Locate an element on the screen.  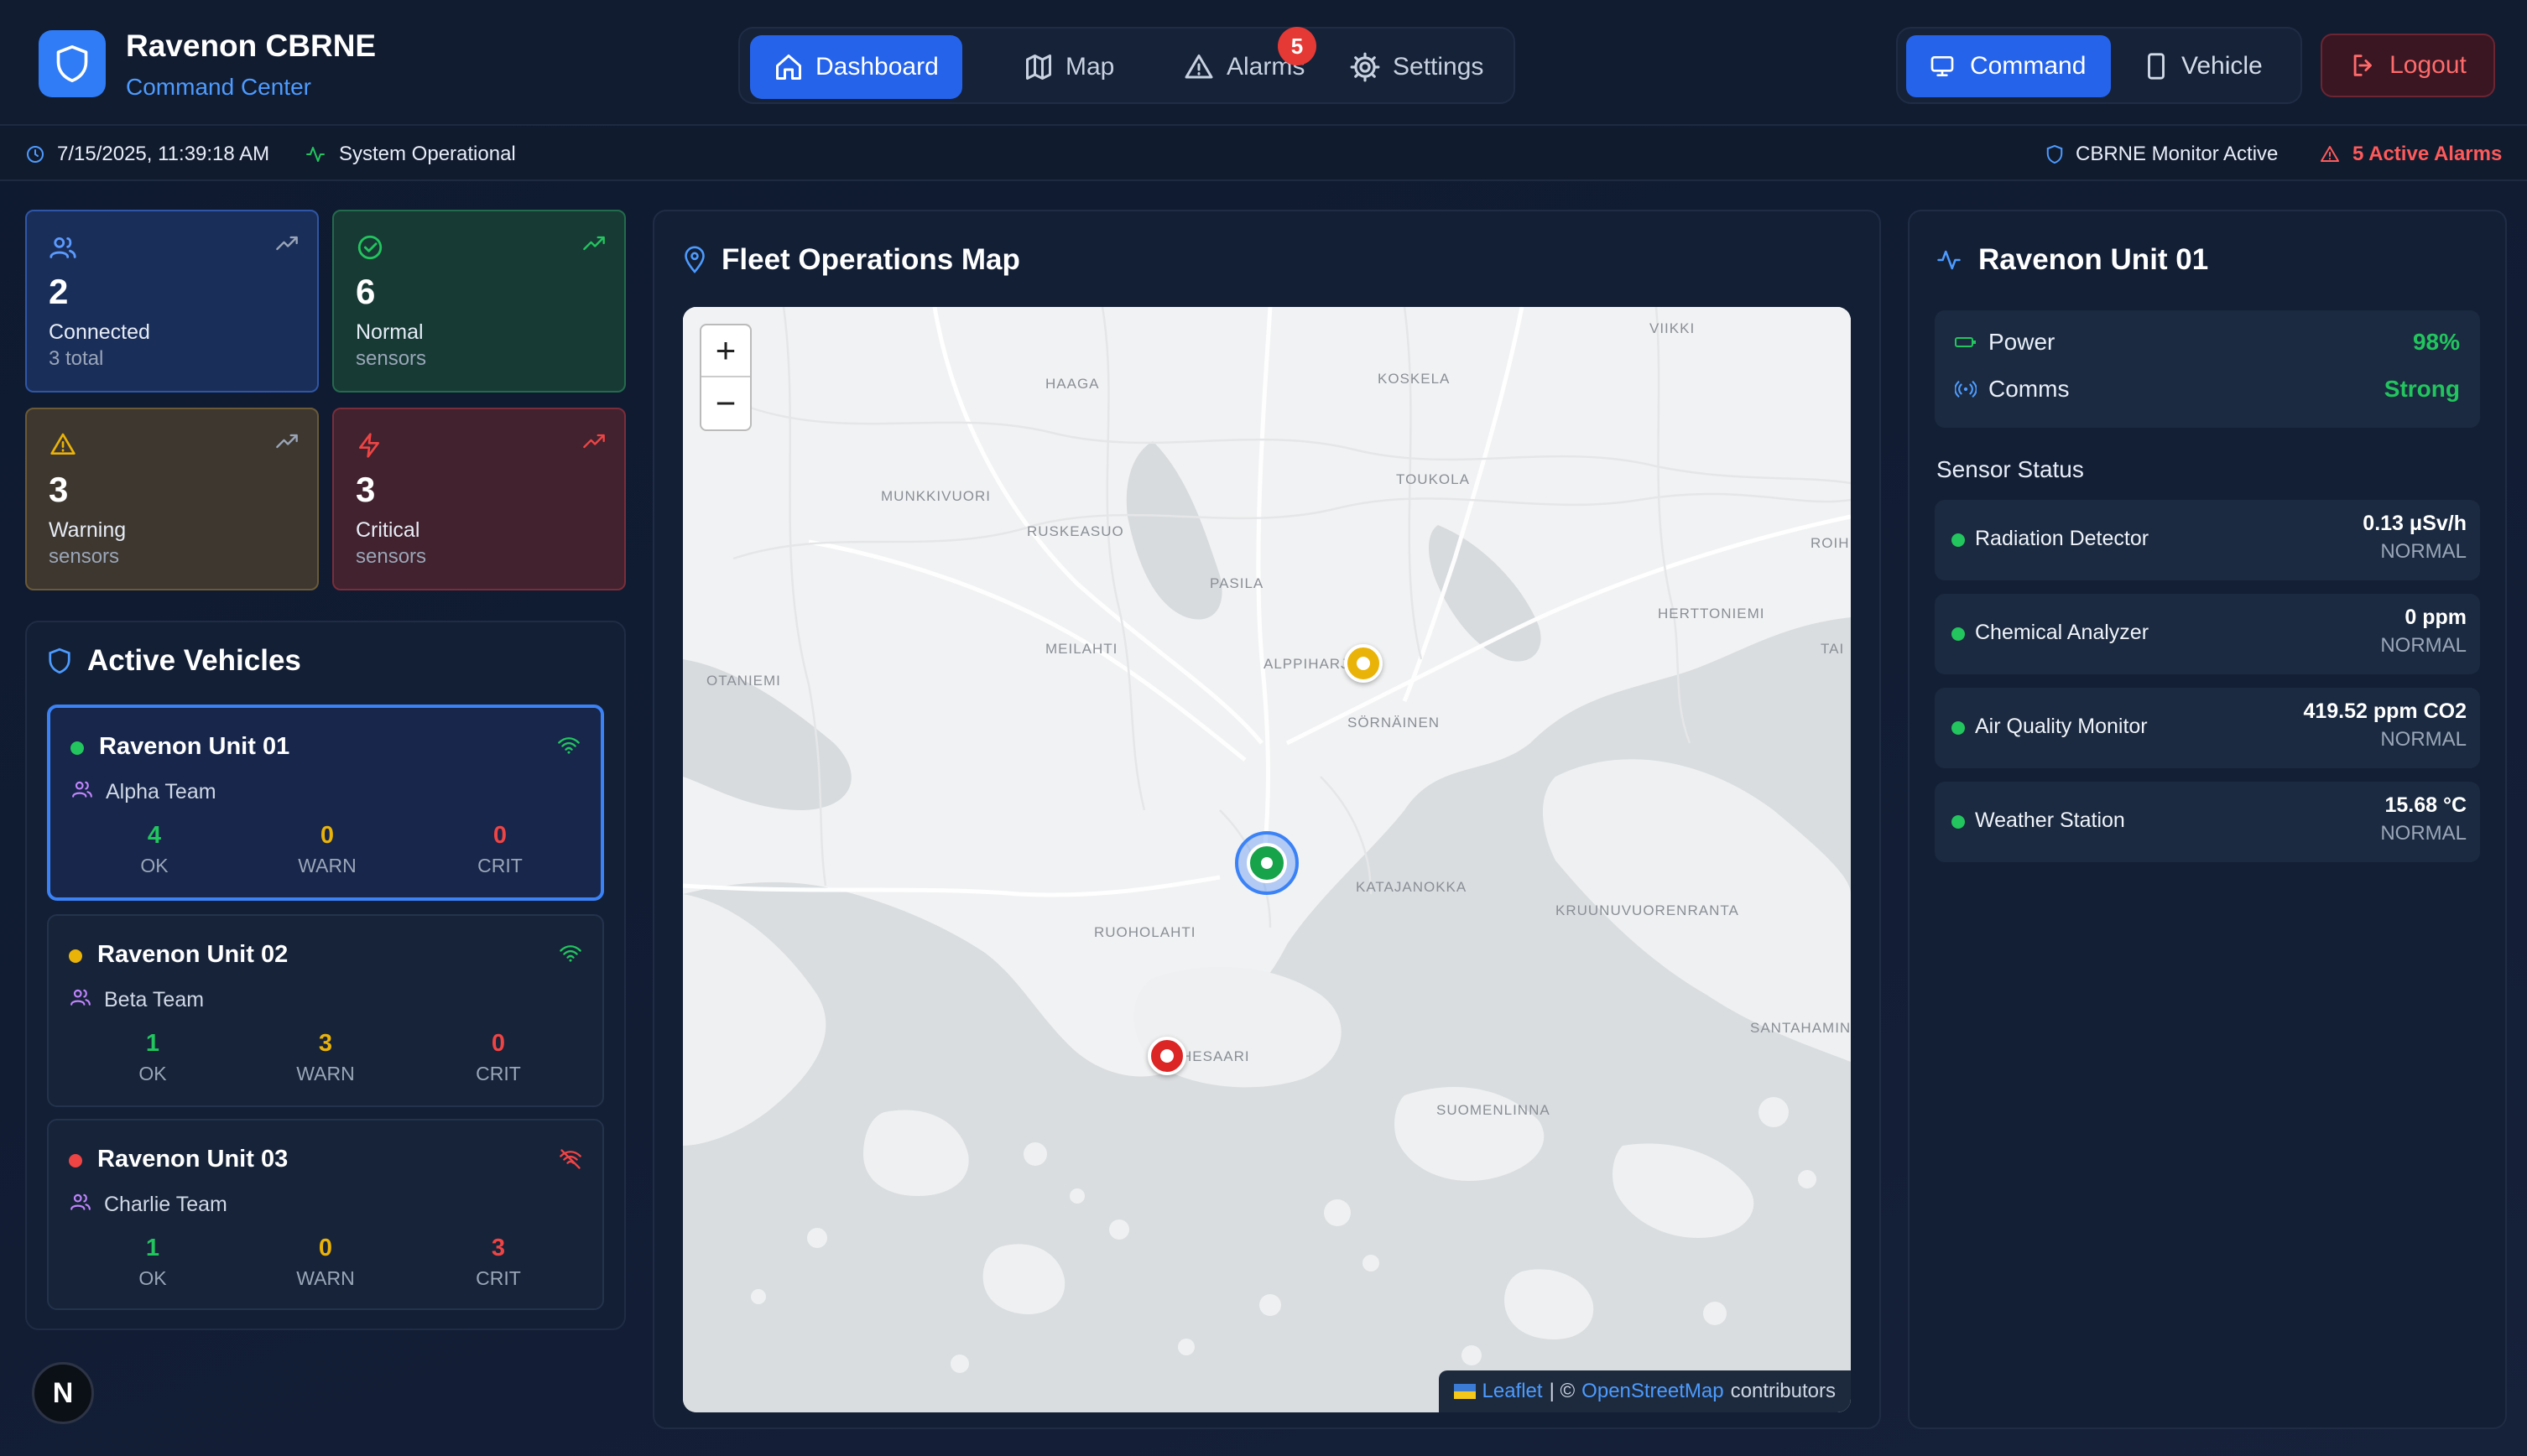
leaflet-link: Leaflet is located at coordinates (1512, 1391).